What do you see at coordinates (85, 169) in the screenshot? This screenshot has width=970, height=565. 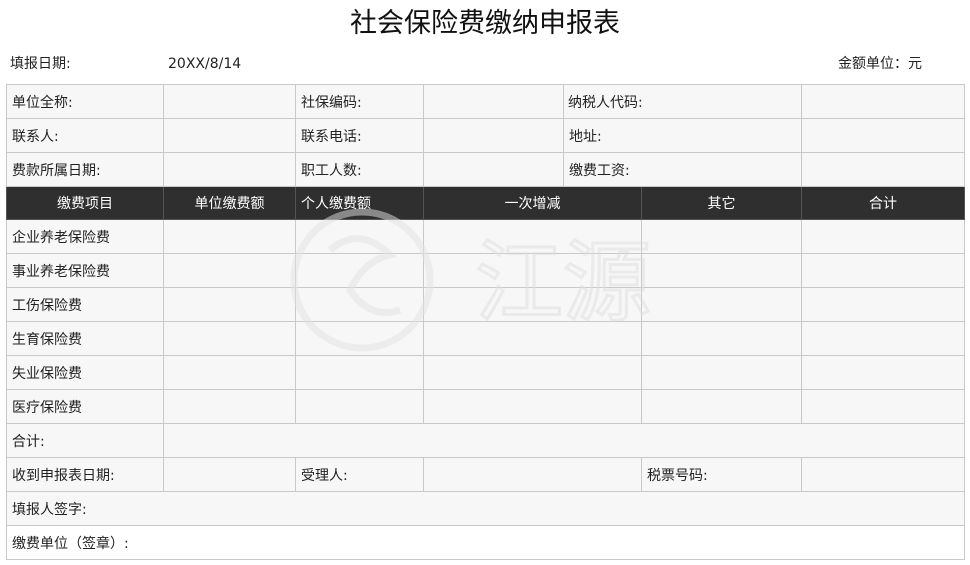 I see `info-label: 费款所属日期:` at bounding box center [85, 169].